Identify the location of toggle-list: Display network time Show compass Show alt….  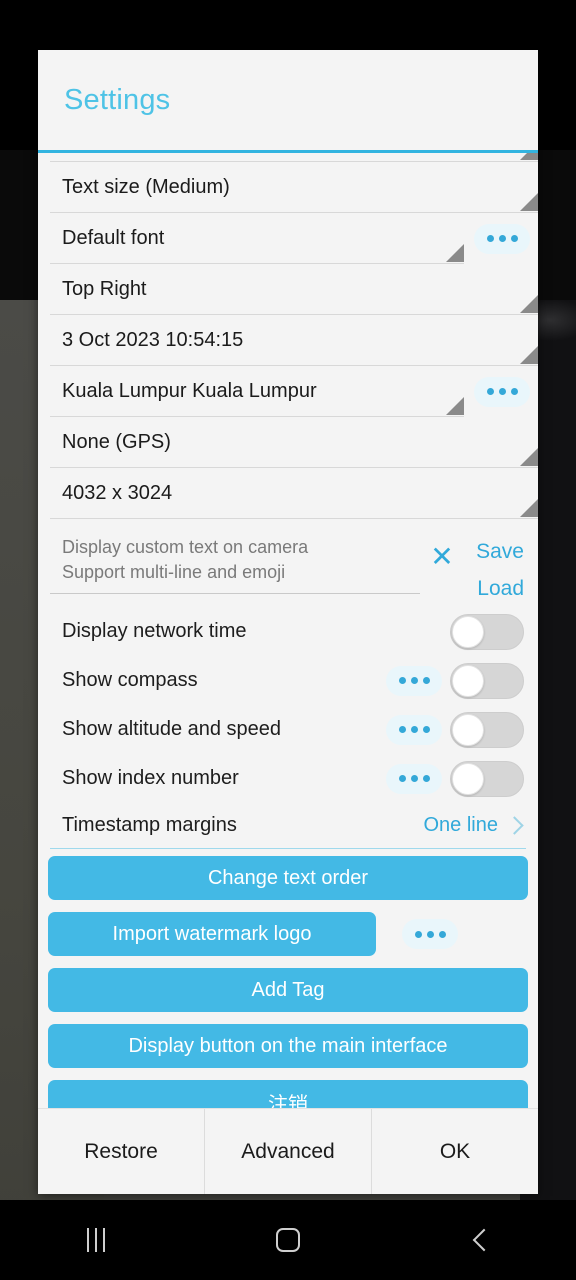
(288, 705).